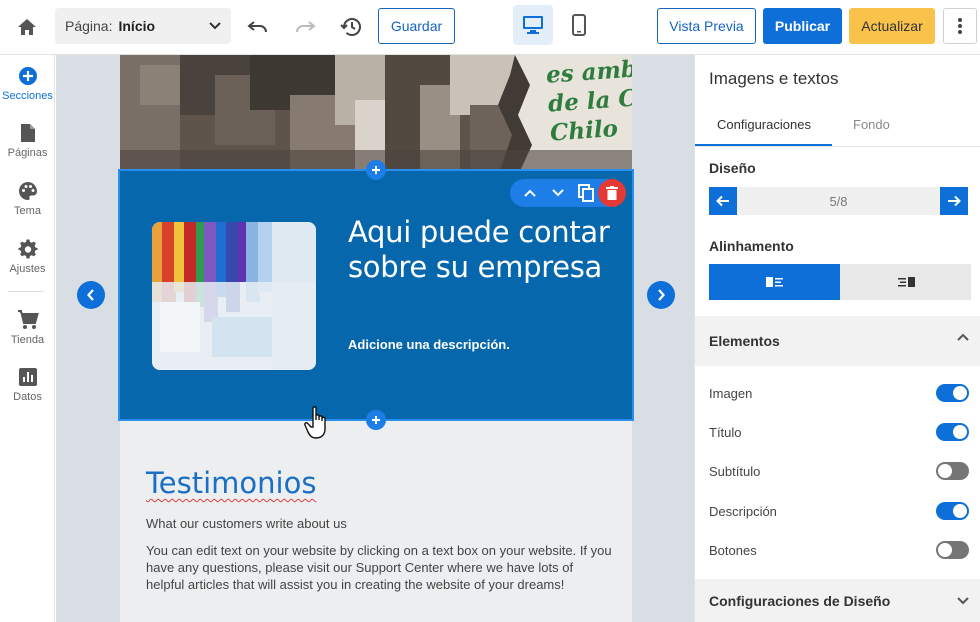 The height and width of the screenshot is (622, 980). I want to click on subtitle-toggle-switch, so click(952, 471).